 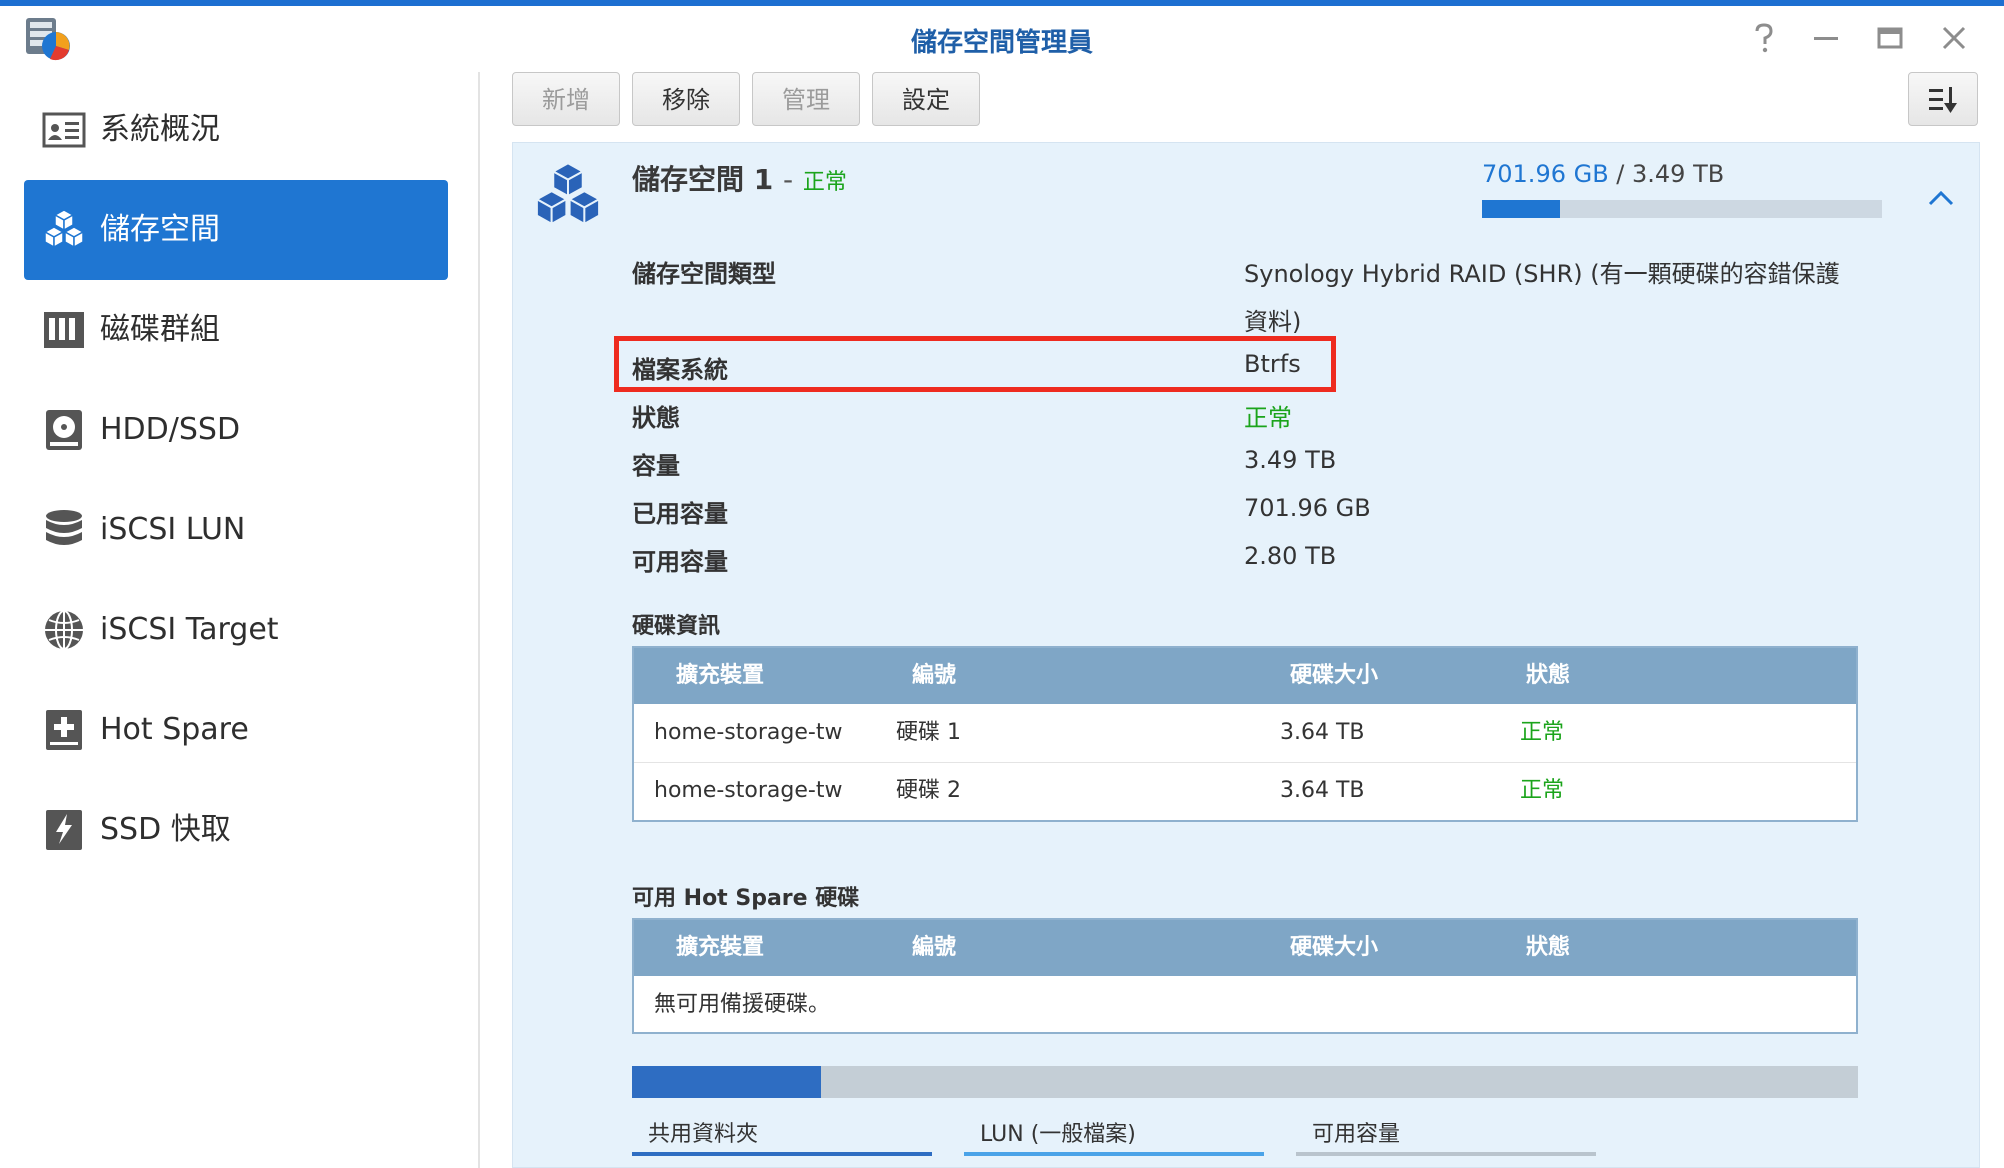 I want to click on help-icon, so click(x=1764, y=38).